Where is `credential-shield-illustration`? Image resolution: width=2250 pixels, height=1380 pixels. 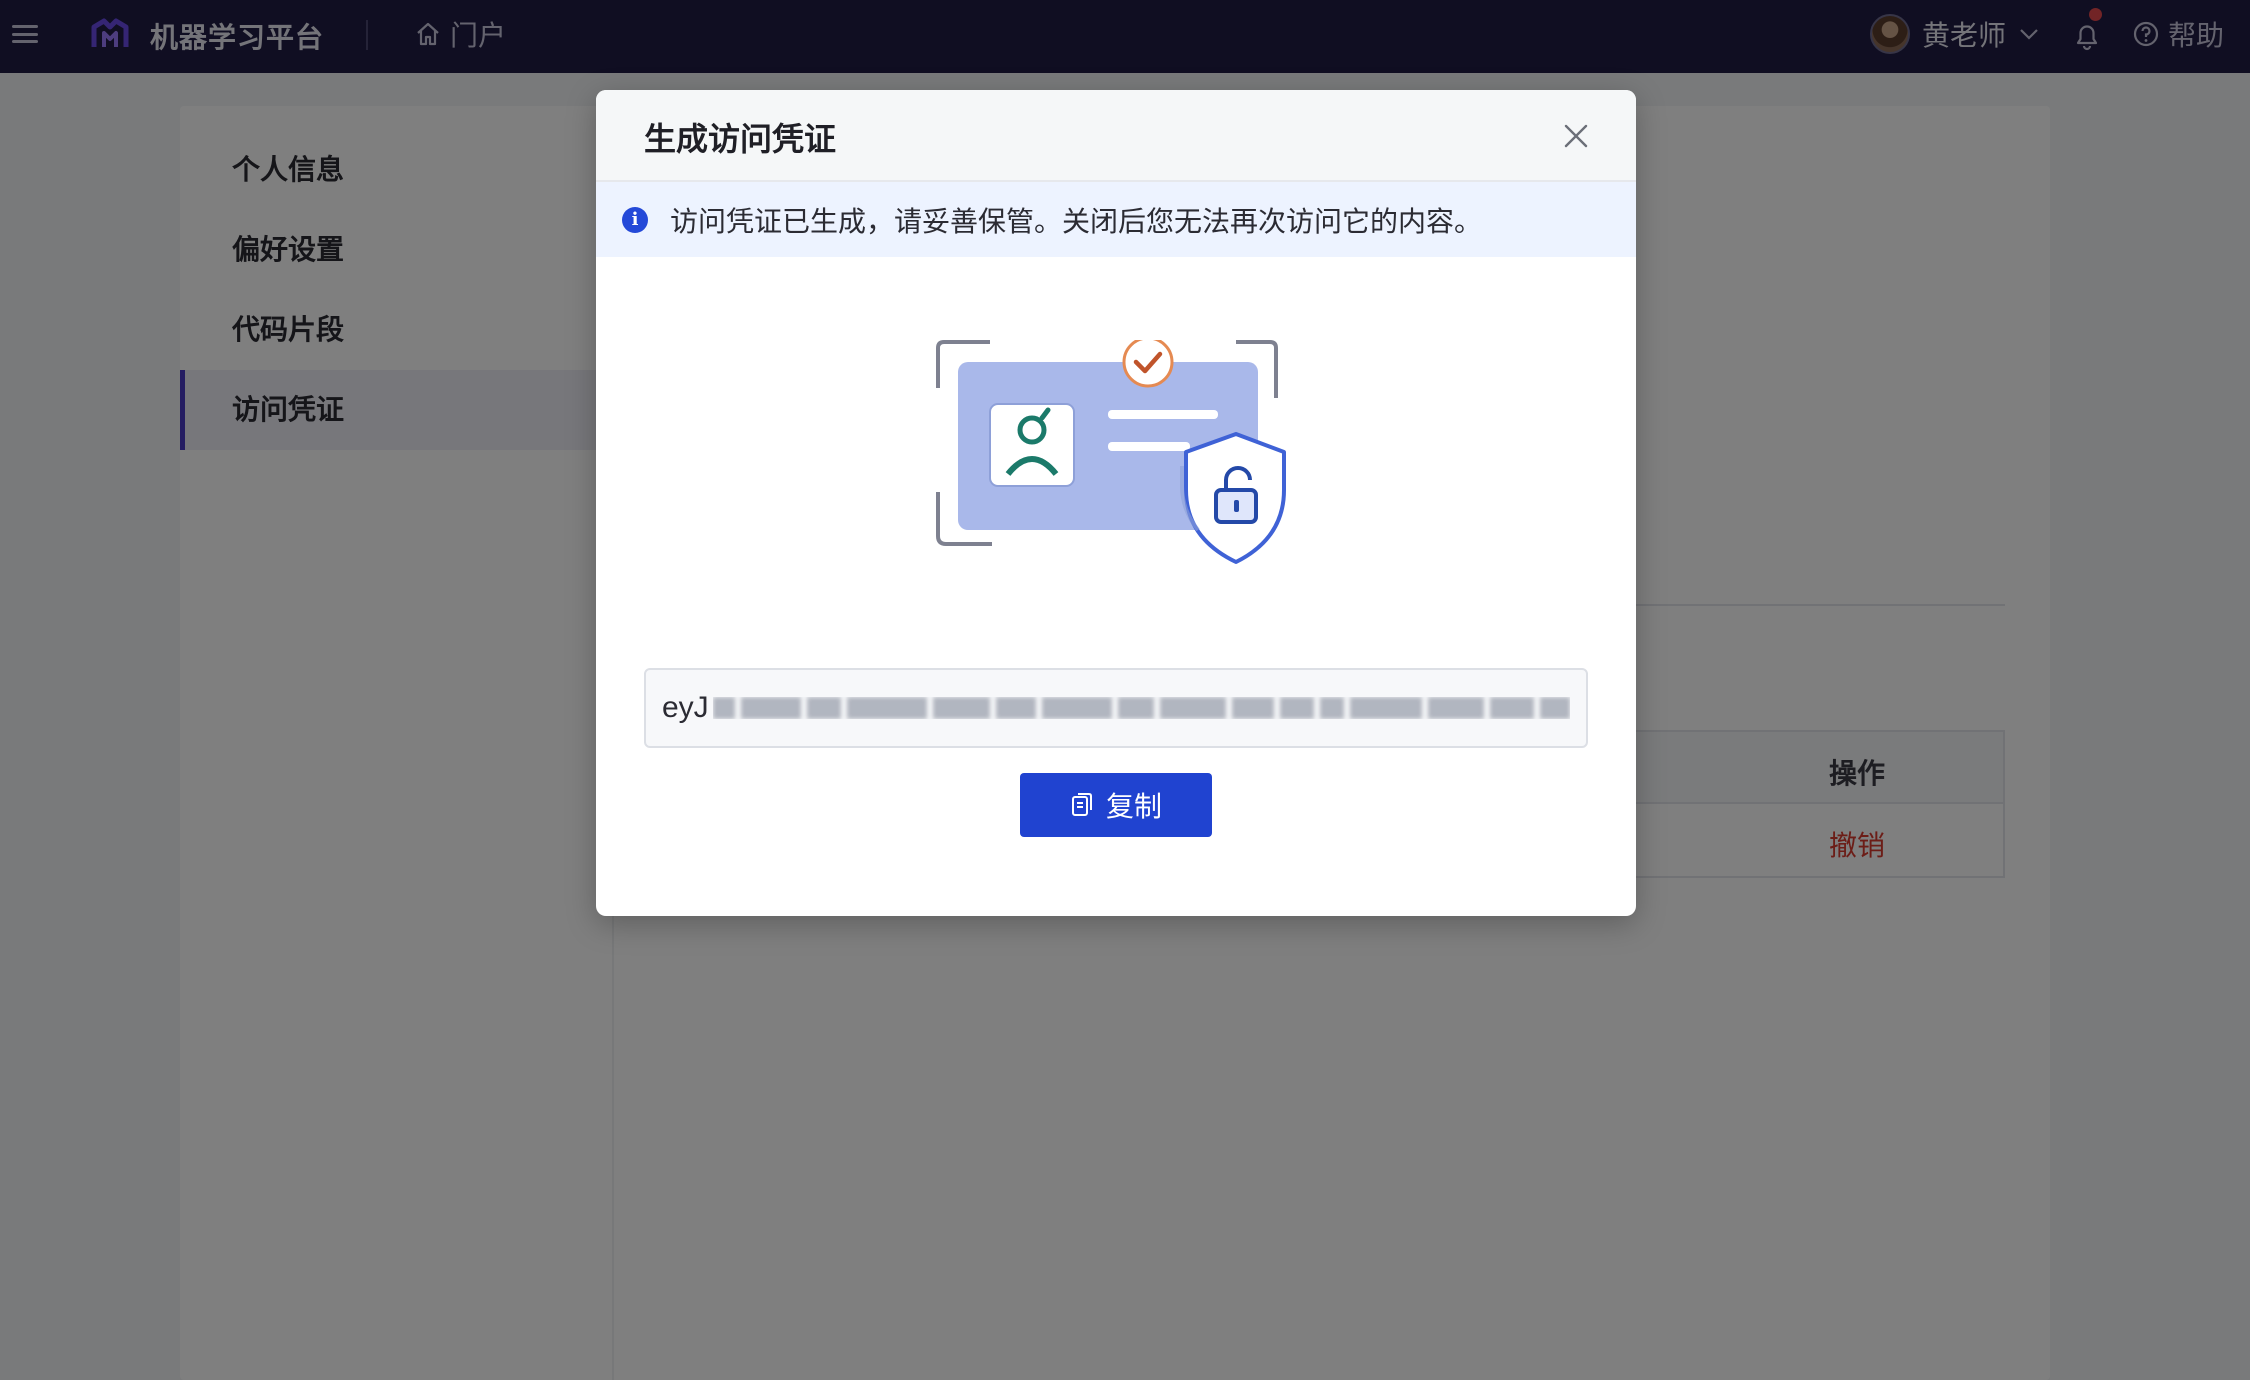 credential-shield-illustration is located at coordinates (1111, 452).